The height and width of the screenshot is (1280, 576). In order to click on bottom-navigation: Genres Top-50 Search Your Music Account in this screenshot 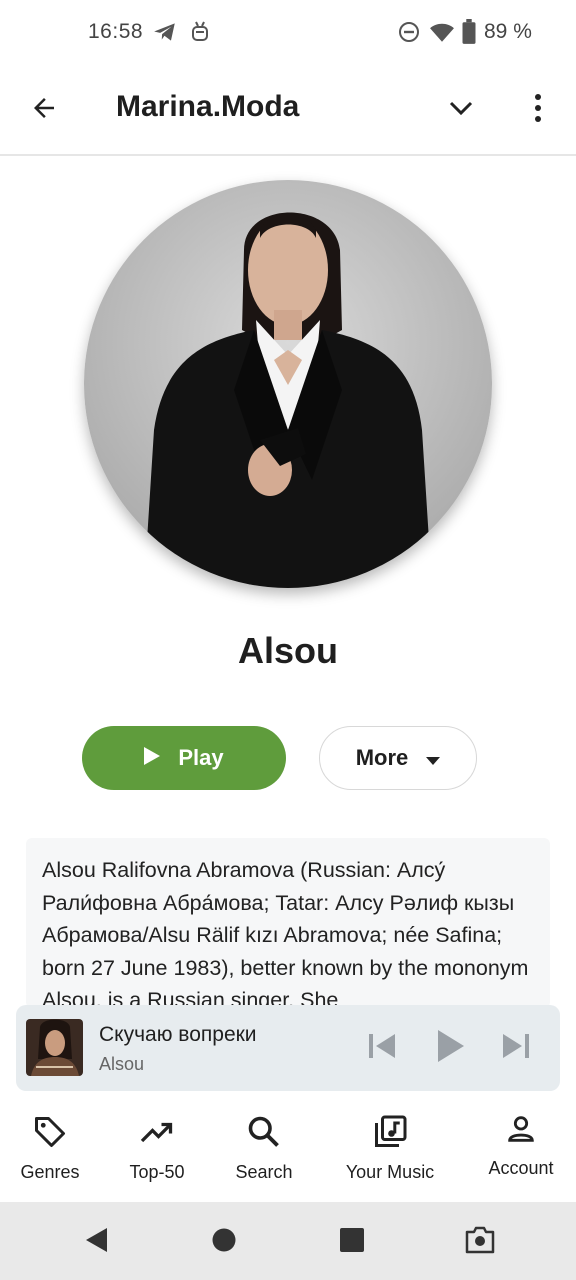, I will do `click(288, 1151)`.